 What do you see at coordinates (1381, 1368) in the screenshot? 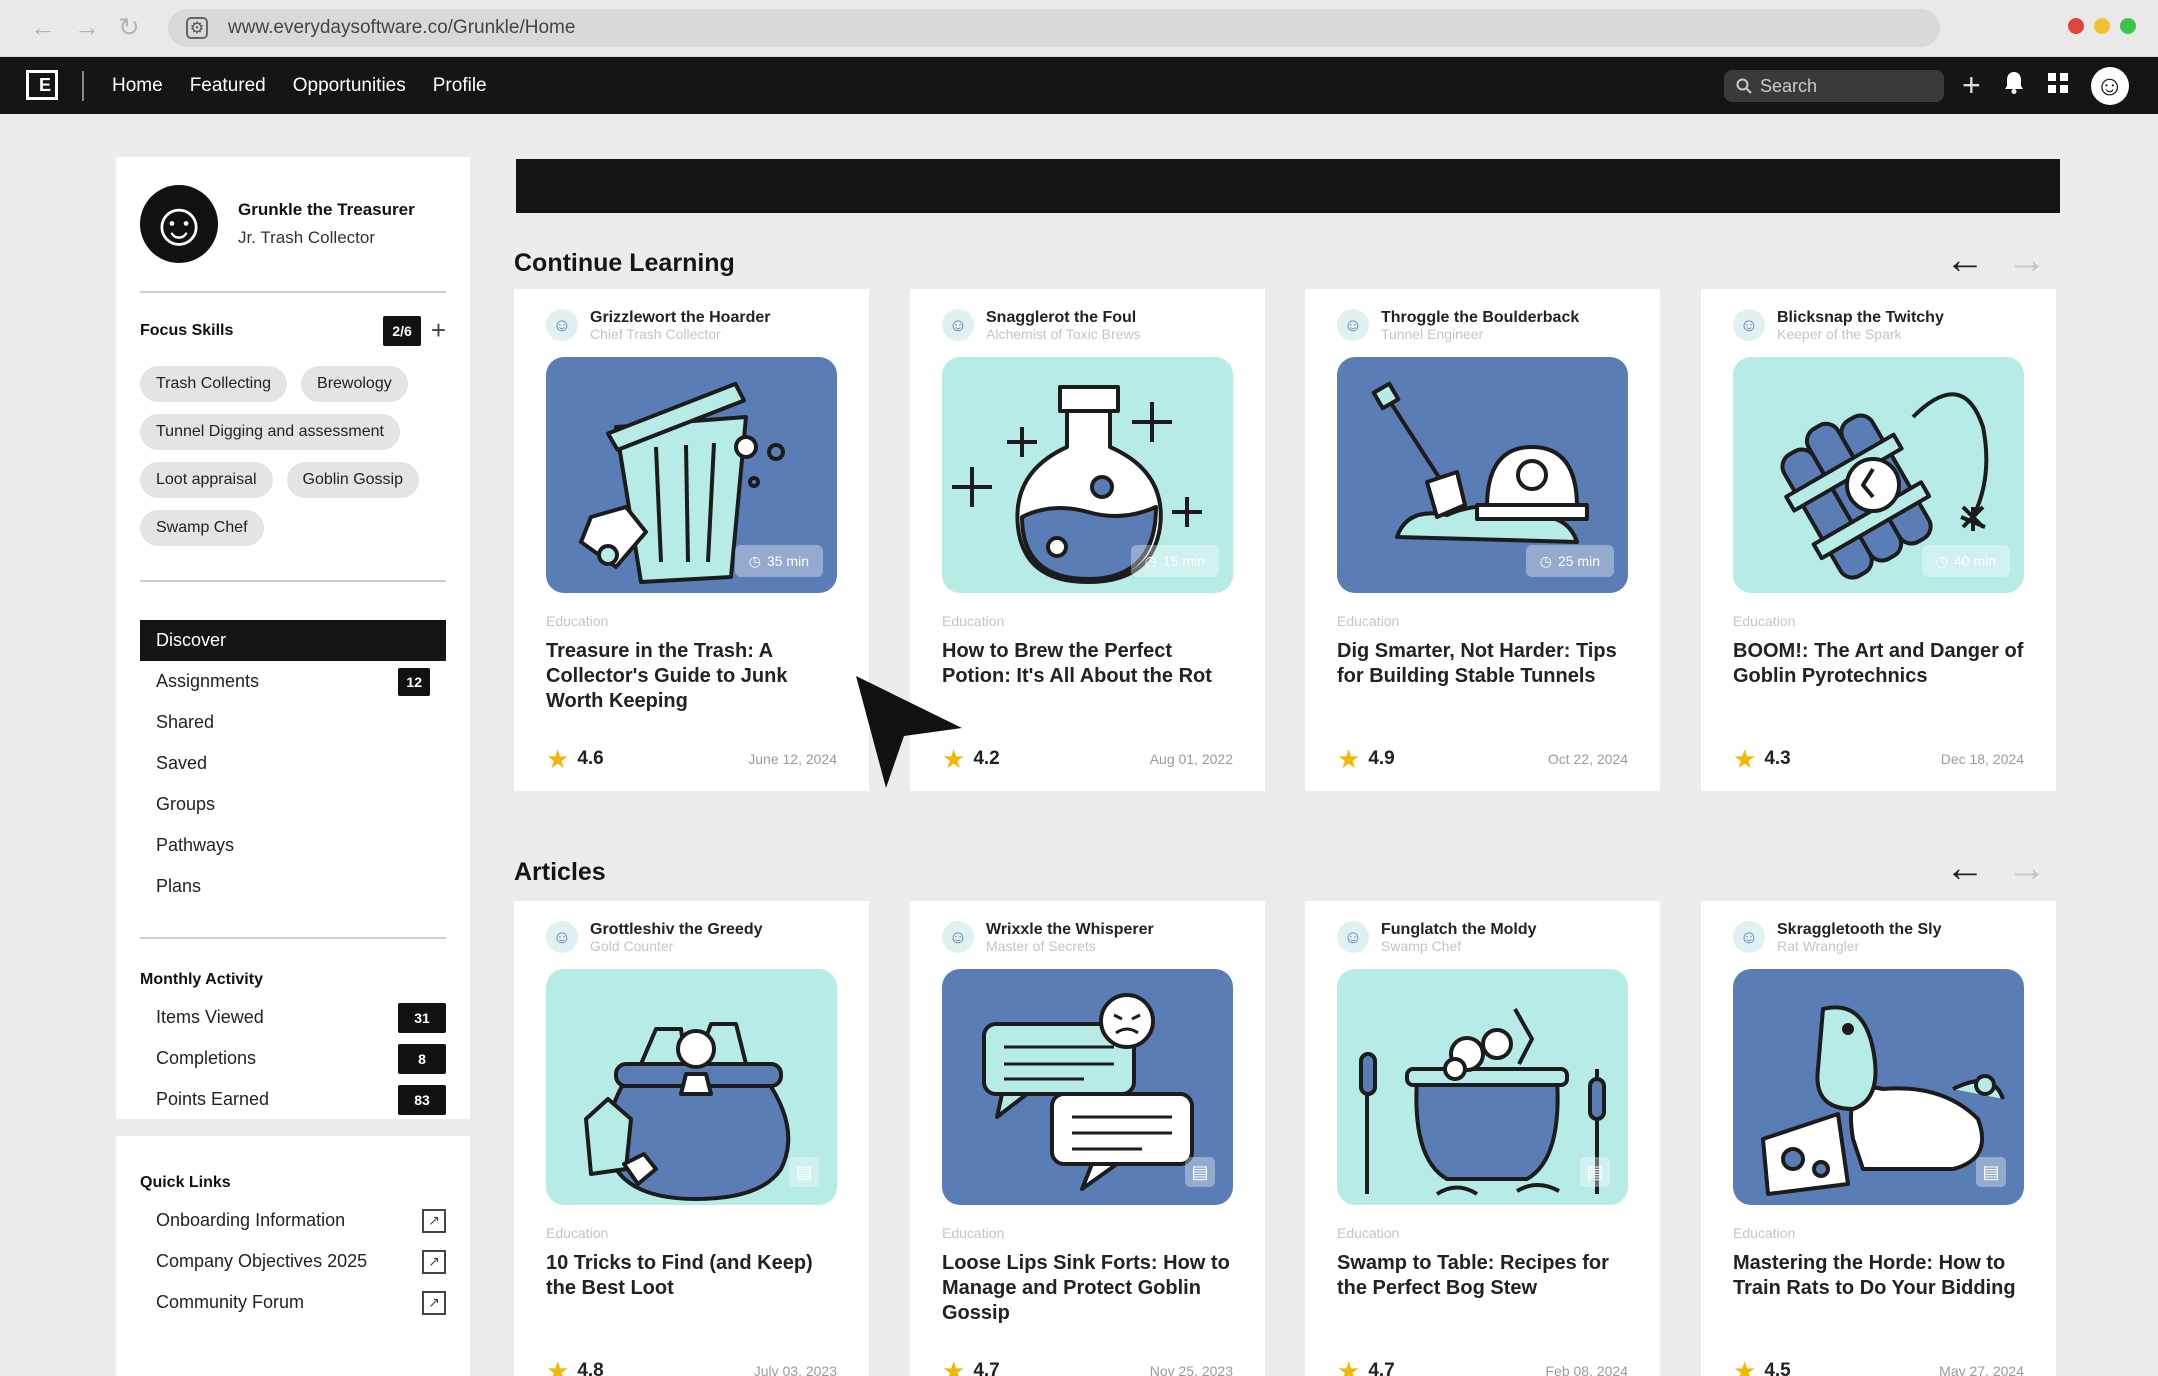
I see `rating-value: 4.7` at bounding box center [1381, 1368].